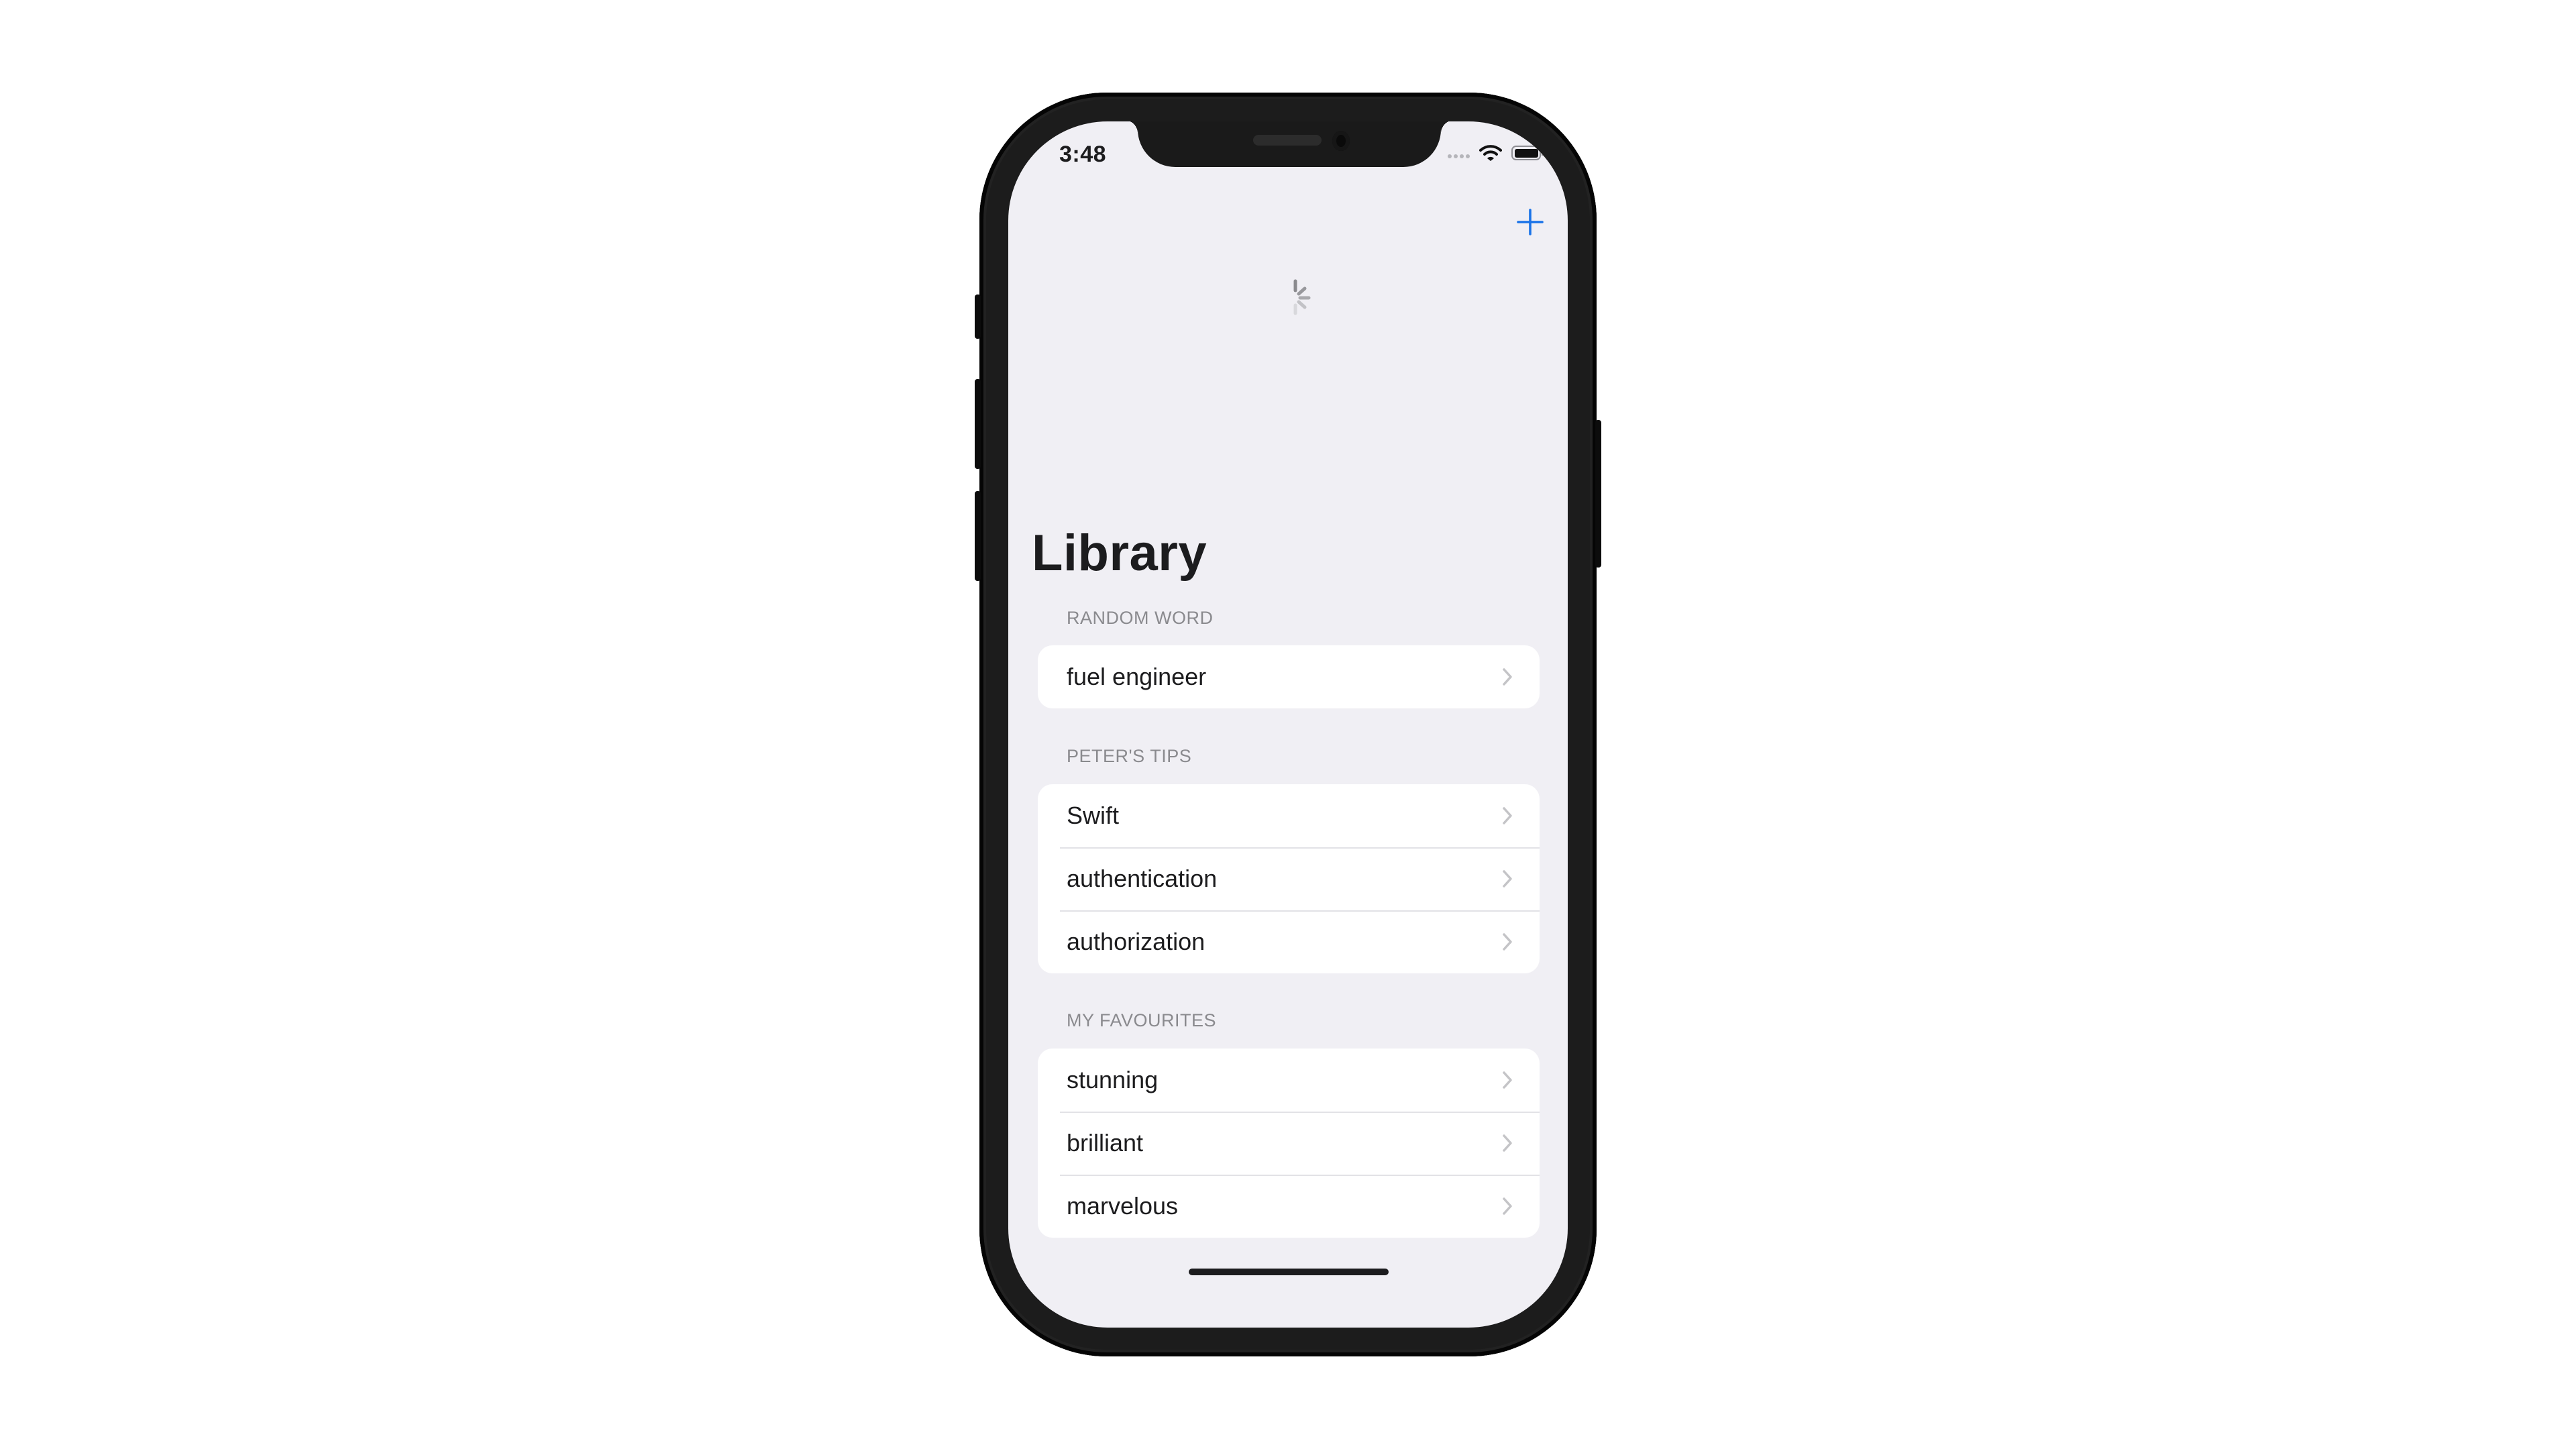 This screenshot has height=1449, width=2576. I want to click on section-random-word: fuel engineer, so click(1289, 676).